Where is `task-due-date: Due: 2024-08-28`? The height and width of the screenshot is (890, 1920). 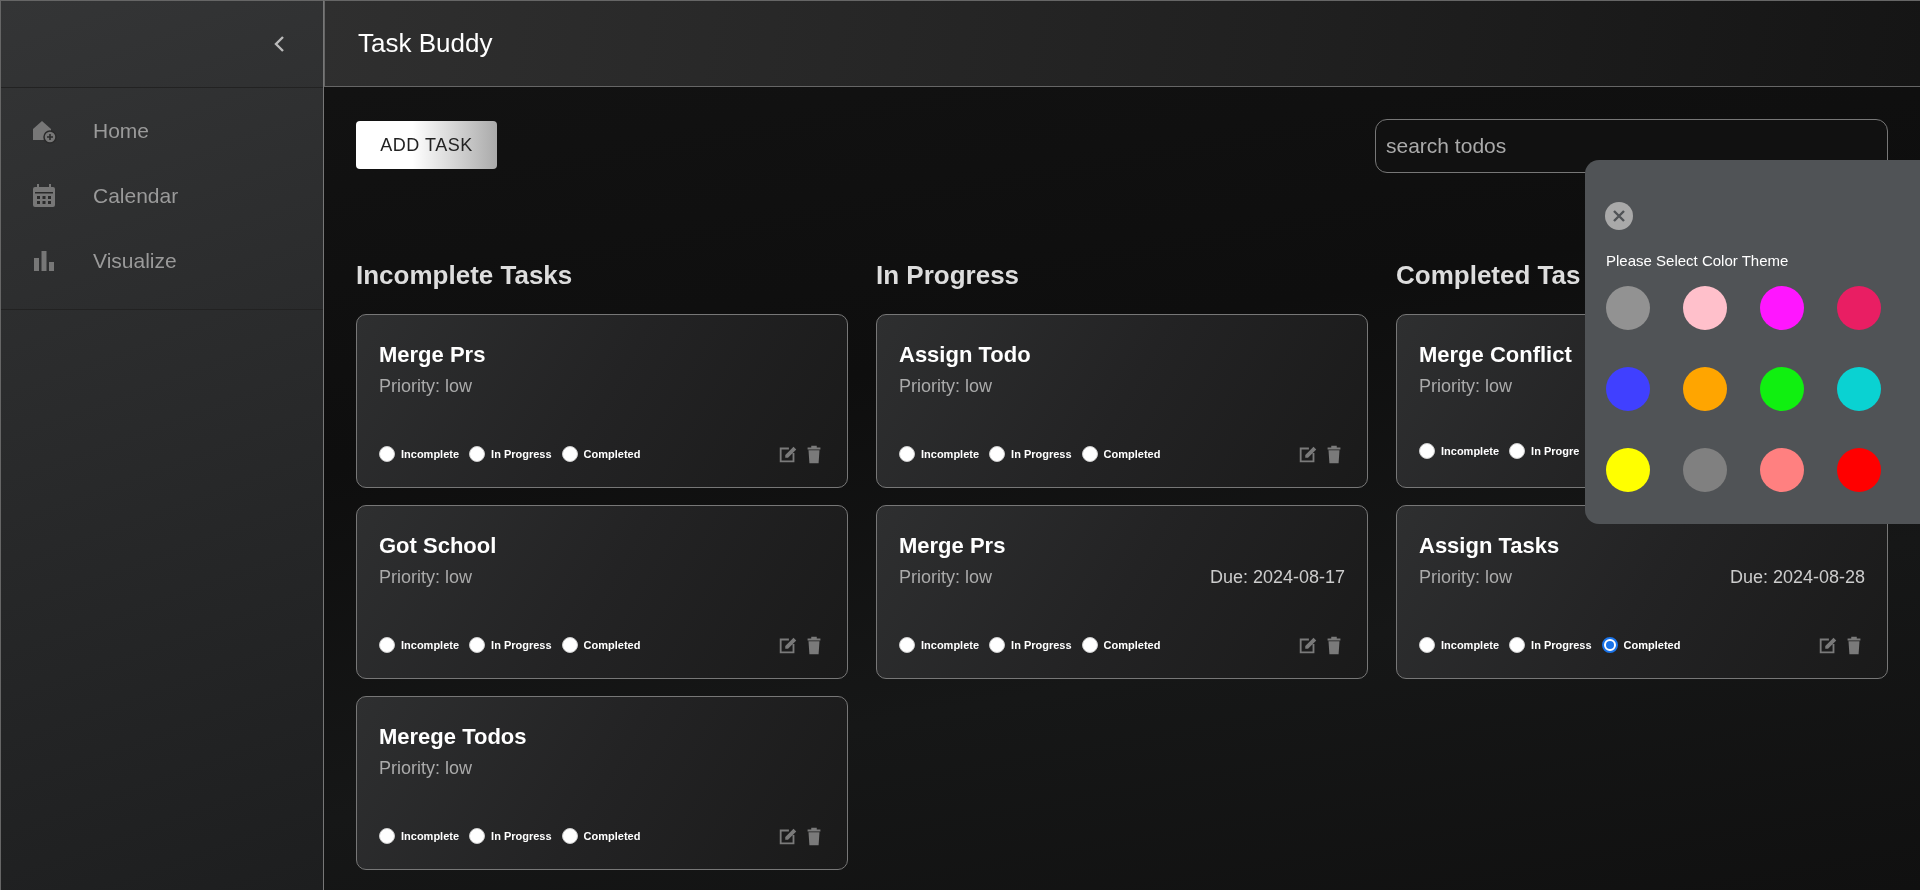
task-due-date: Due: 2024-08-28 is located at coordinates (1797, 578).